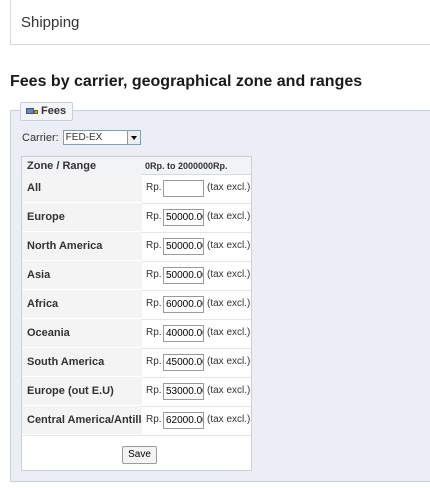 This screenshot has height=488, width=430. I want to click on zone-label: North America, so click(82, 246).